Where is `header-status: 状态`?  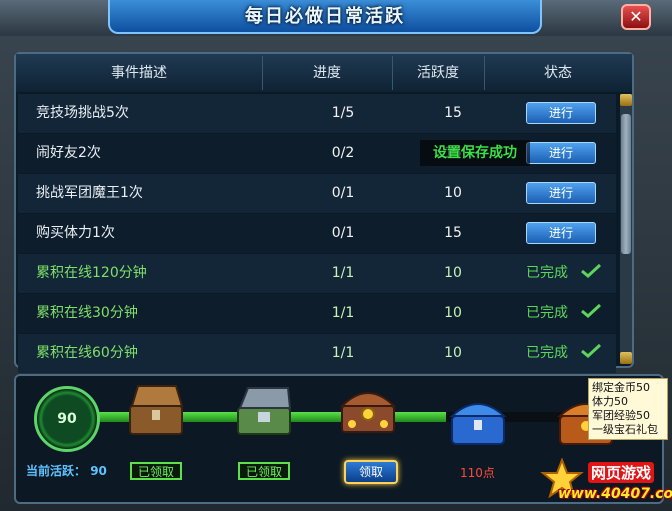
header-status: 状态 is located at coordinates (558, 73).